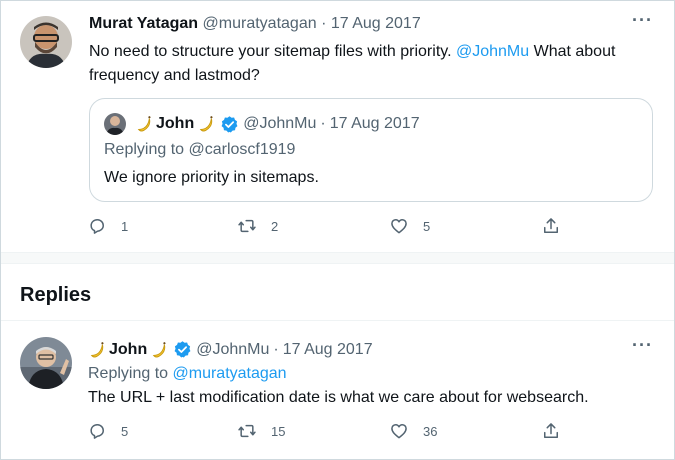  What do you see at coordinates (337, 258) in the screenshot?
I see `section-divider` at bounding box center [337, 258].